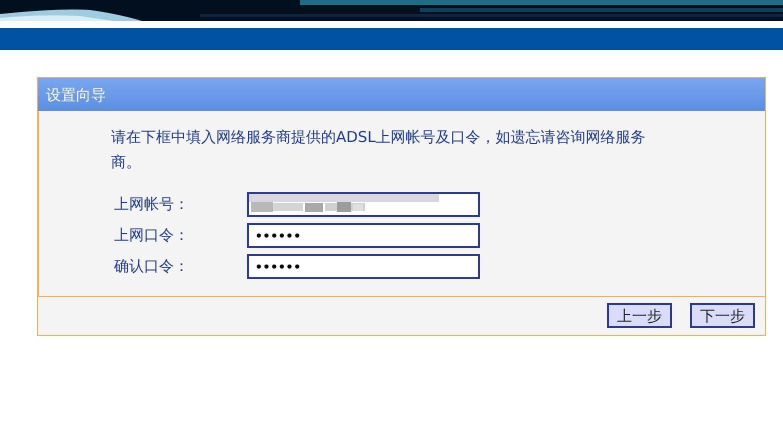  I want to click on field-label: 上网帐号：, so click(151, 205).